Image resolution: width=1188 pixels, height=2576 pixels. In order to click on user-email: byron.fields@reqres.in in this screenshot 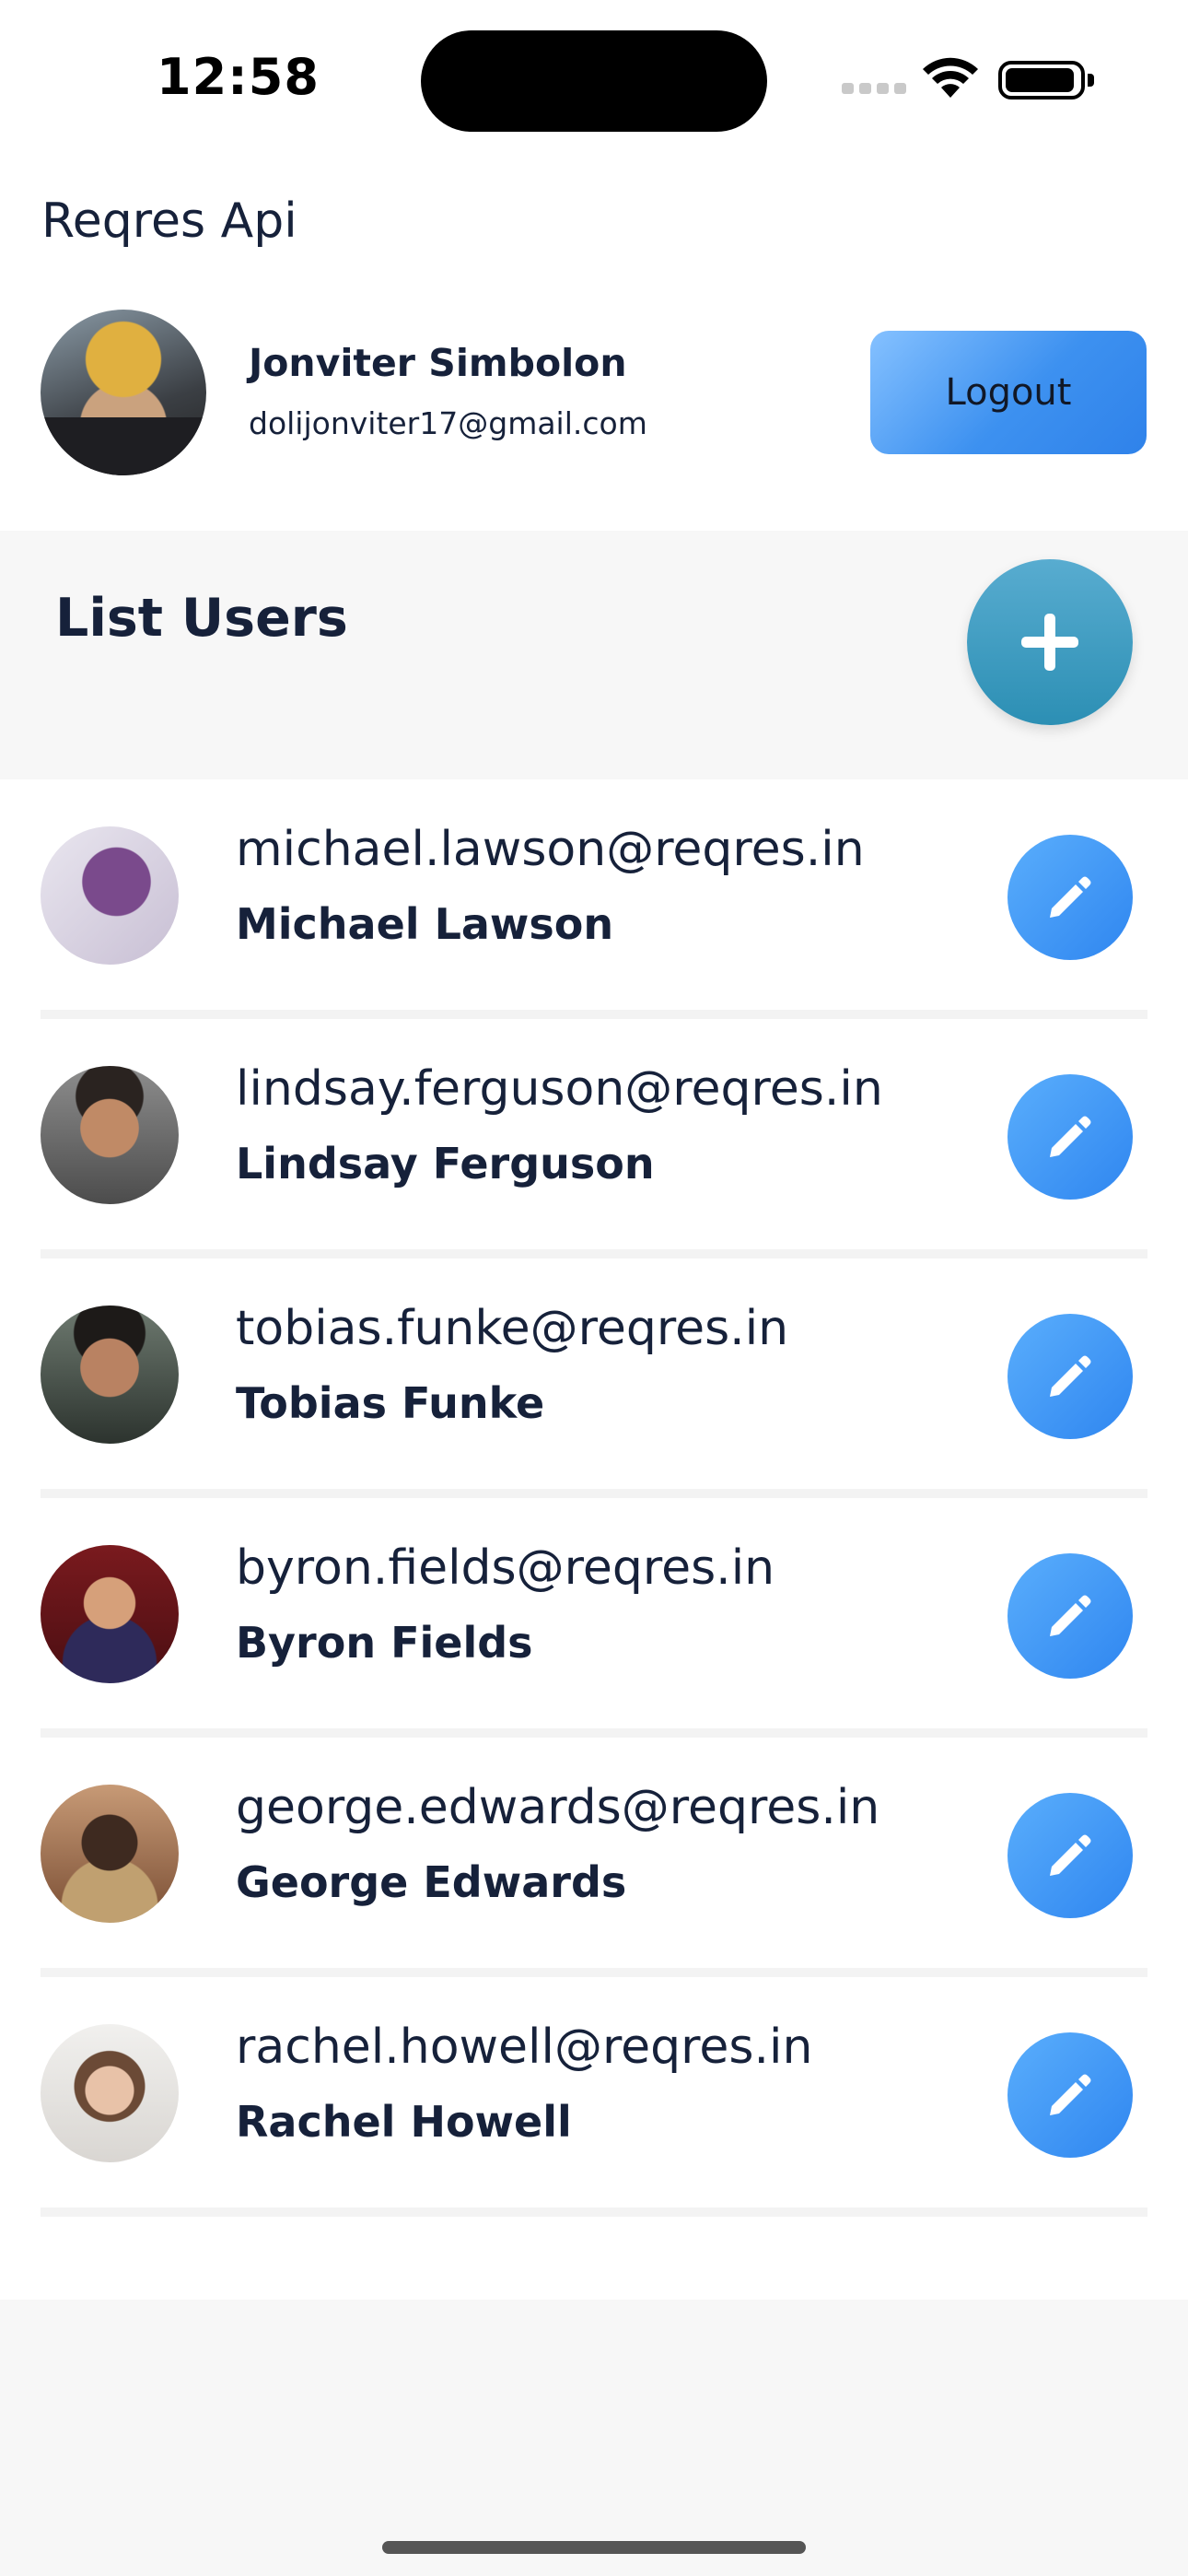, I will do `click(505, 1568)`.